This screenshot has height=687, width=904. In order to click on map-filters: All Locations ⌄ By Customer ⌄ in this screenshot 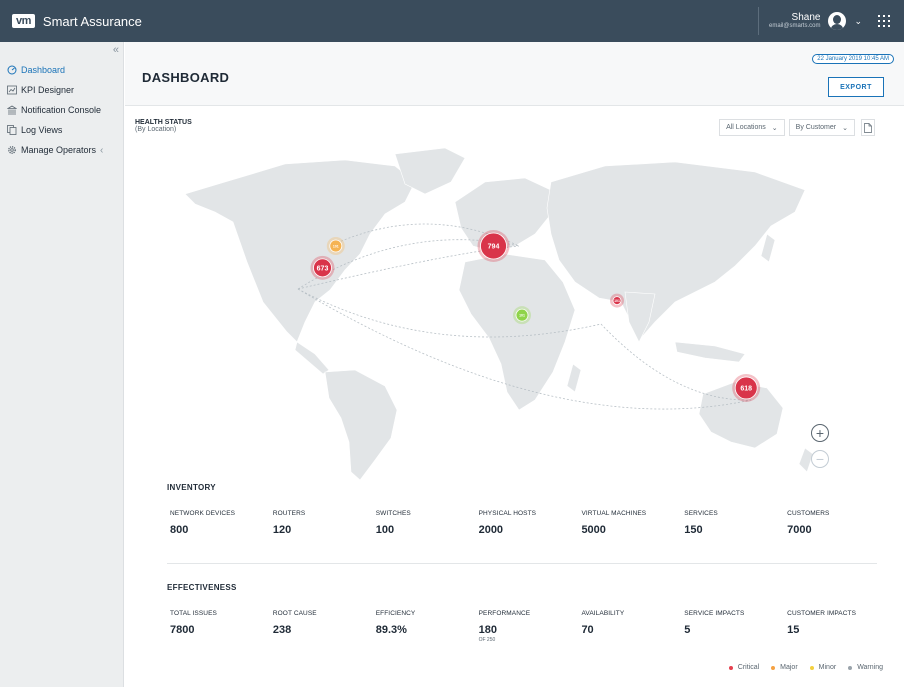, I will do `click(795, 127)`.